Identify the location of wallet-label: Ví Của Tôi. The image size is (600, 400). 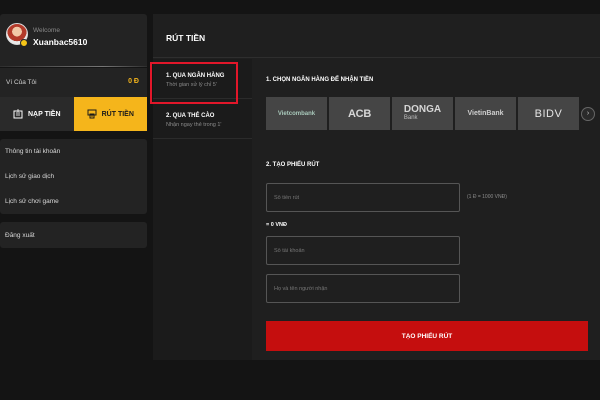
(21, 82).